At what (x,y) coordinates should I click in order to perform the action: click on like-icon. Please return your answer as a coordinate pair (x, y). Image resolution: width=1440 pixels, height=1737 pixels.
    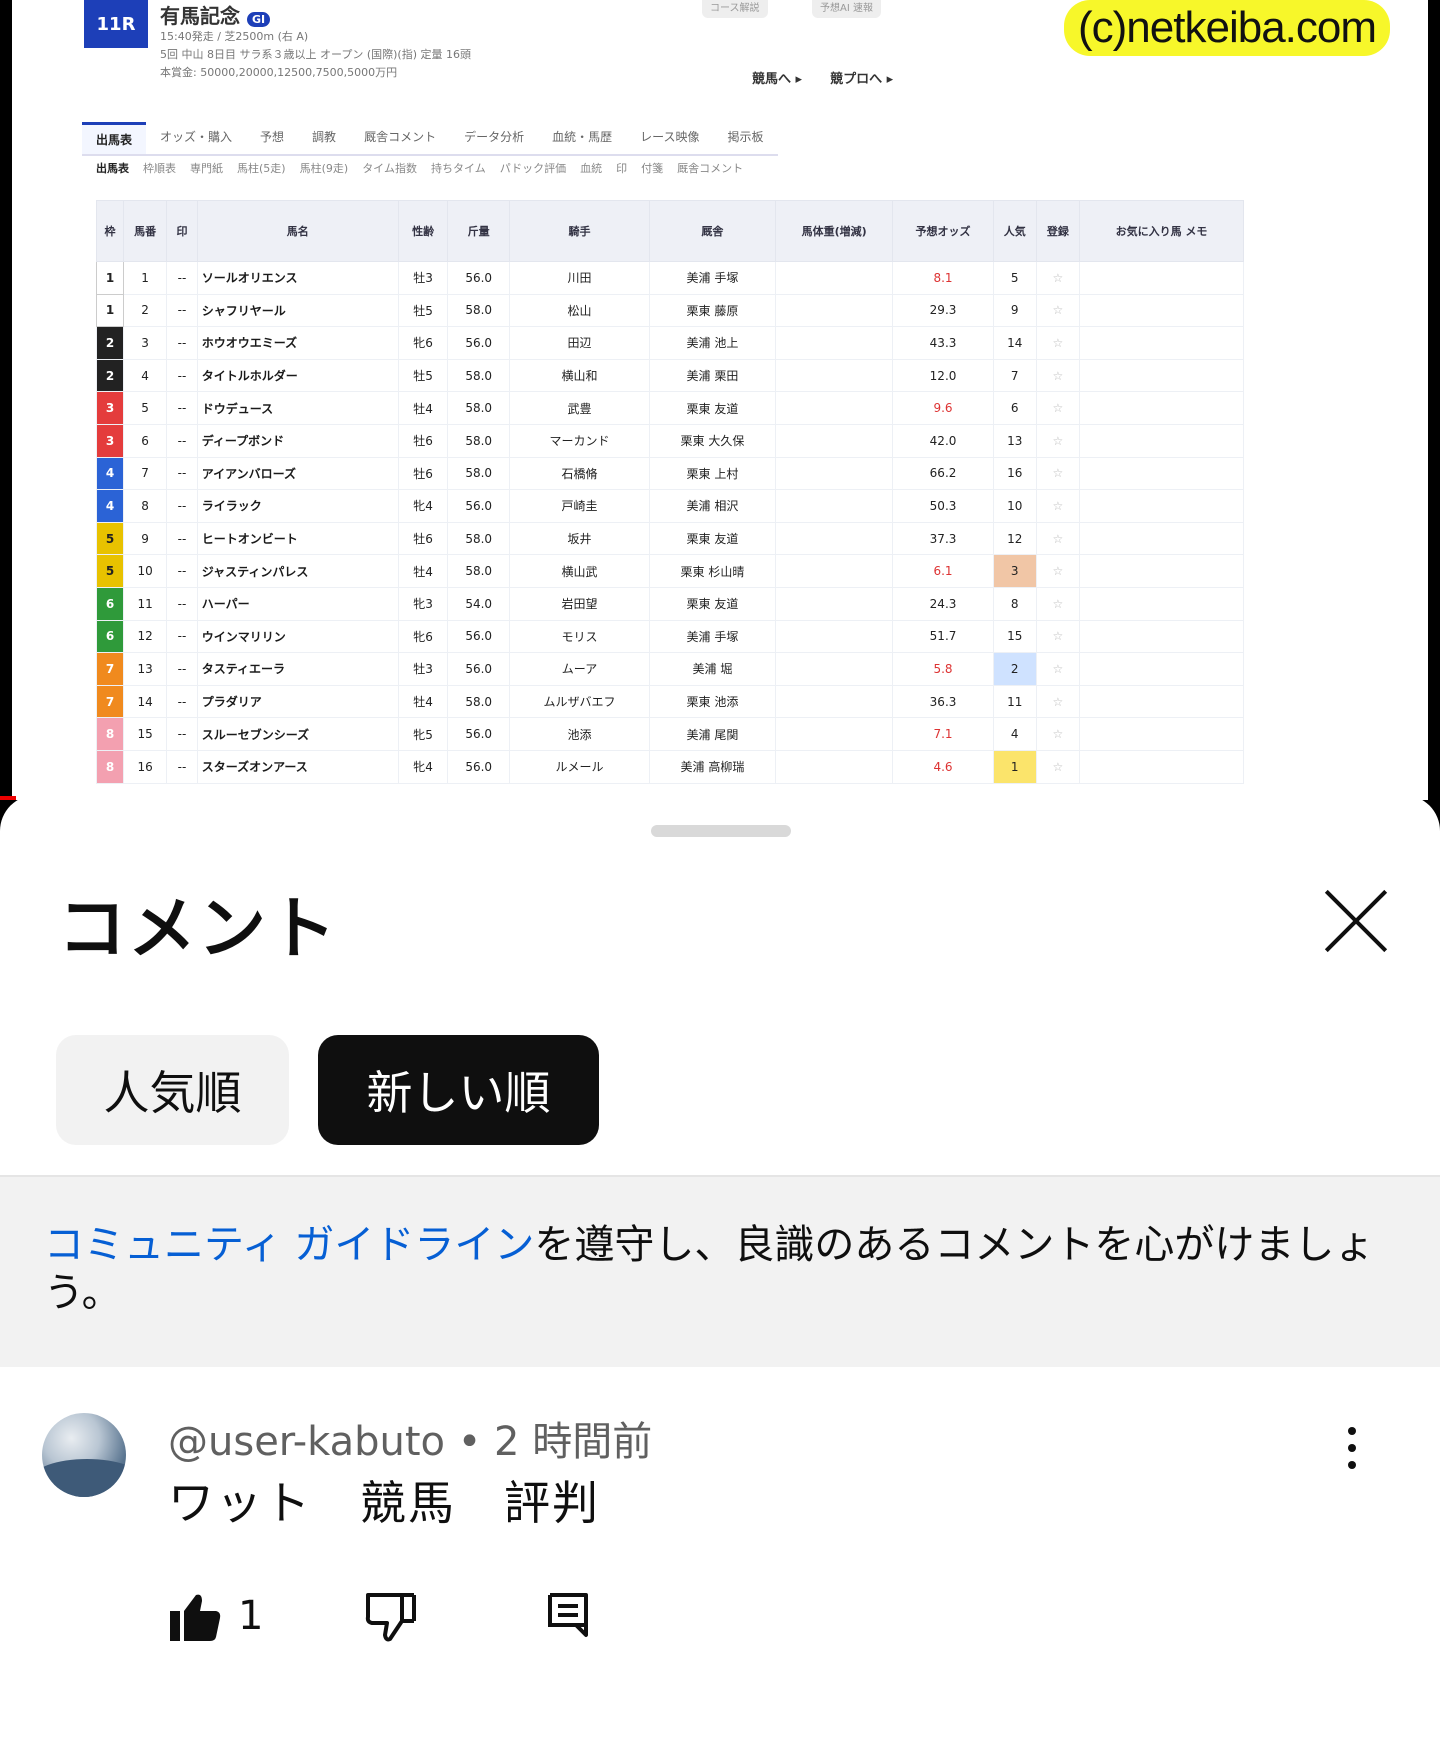
    Looking at the image, I should click on (195, 1617).